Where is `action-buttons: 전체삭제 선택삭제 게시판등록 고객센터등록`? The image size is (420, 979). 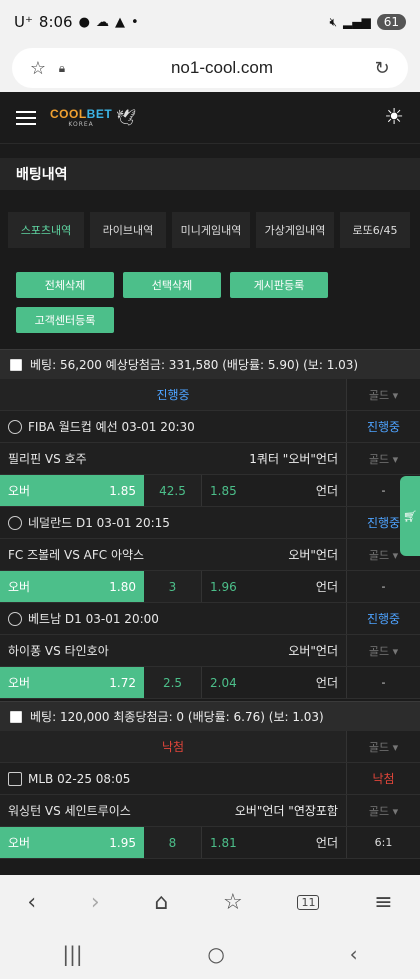 action-buttons: 전체삭제 선택삭제 게시판등록 고객센터등록 is located at coordinates (210, 302).